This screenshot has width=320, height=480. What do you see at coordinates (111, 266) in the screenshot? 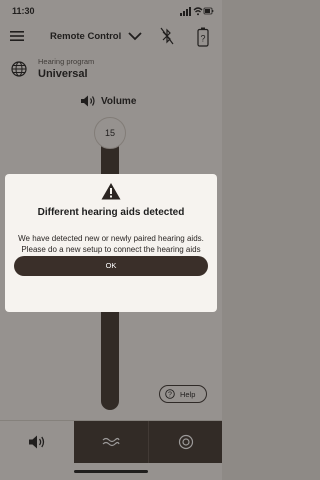
I see `ok-button: OK` at bounding box center [111, 266].